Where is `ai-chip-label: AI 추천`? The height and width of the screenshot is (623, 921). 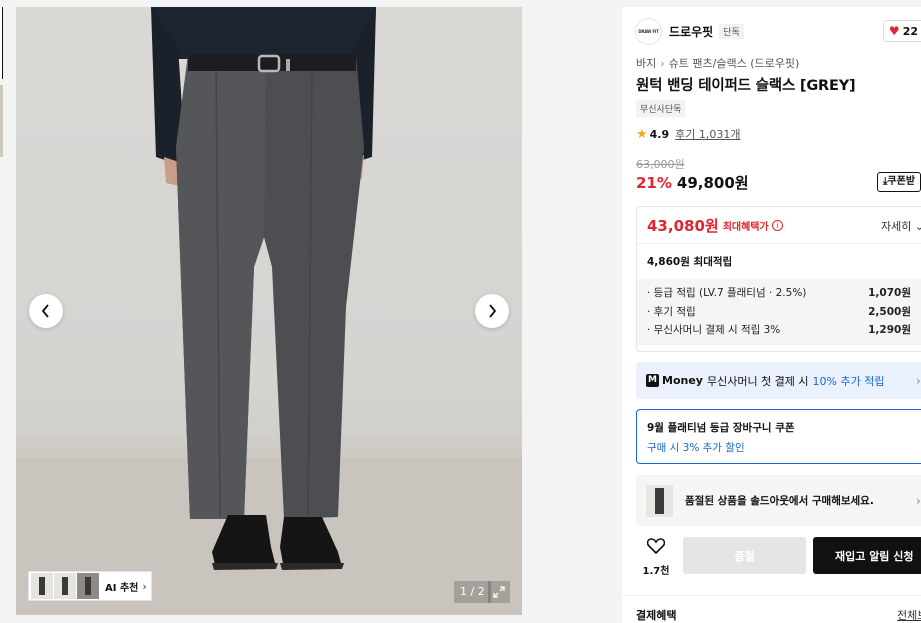 ai-chip-label: AI 추천 is located at coordinates (122, 588).